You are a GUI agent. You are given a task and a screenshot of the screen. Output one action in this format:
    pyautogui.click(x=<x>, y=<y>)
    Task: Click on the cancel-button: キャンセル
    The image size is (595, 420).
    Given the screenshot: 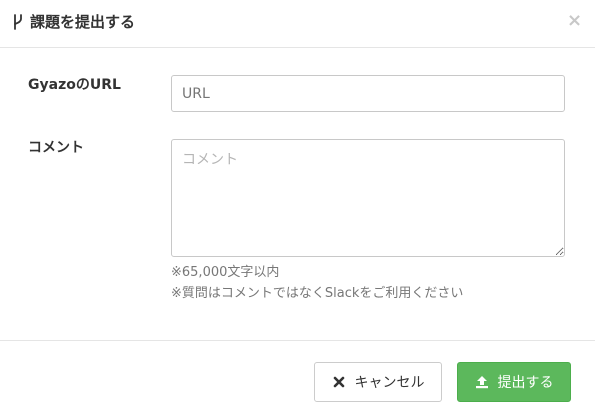 What is the action you would take?
    pyautogui.click(x=378, y=382)
    